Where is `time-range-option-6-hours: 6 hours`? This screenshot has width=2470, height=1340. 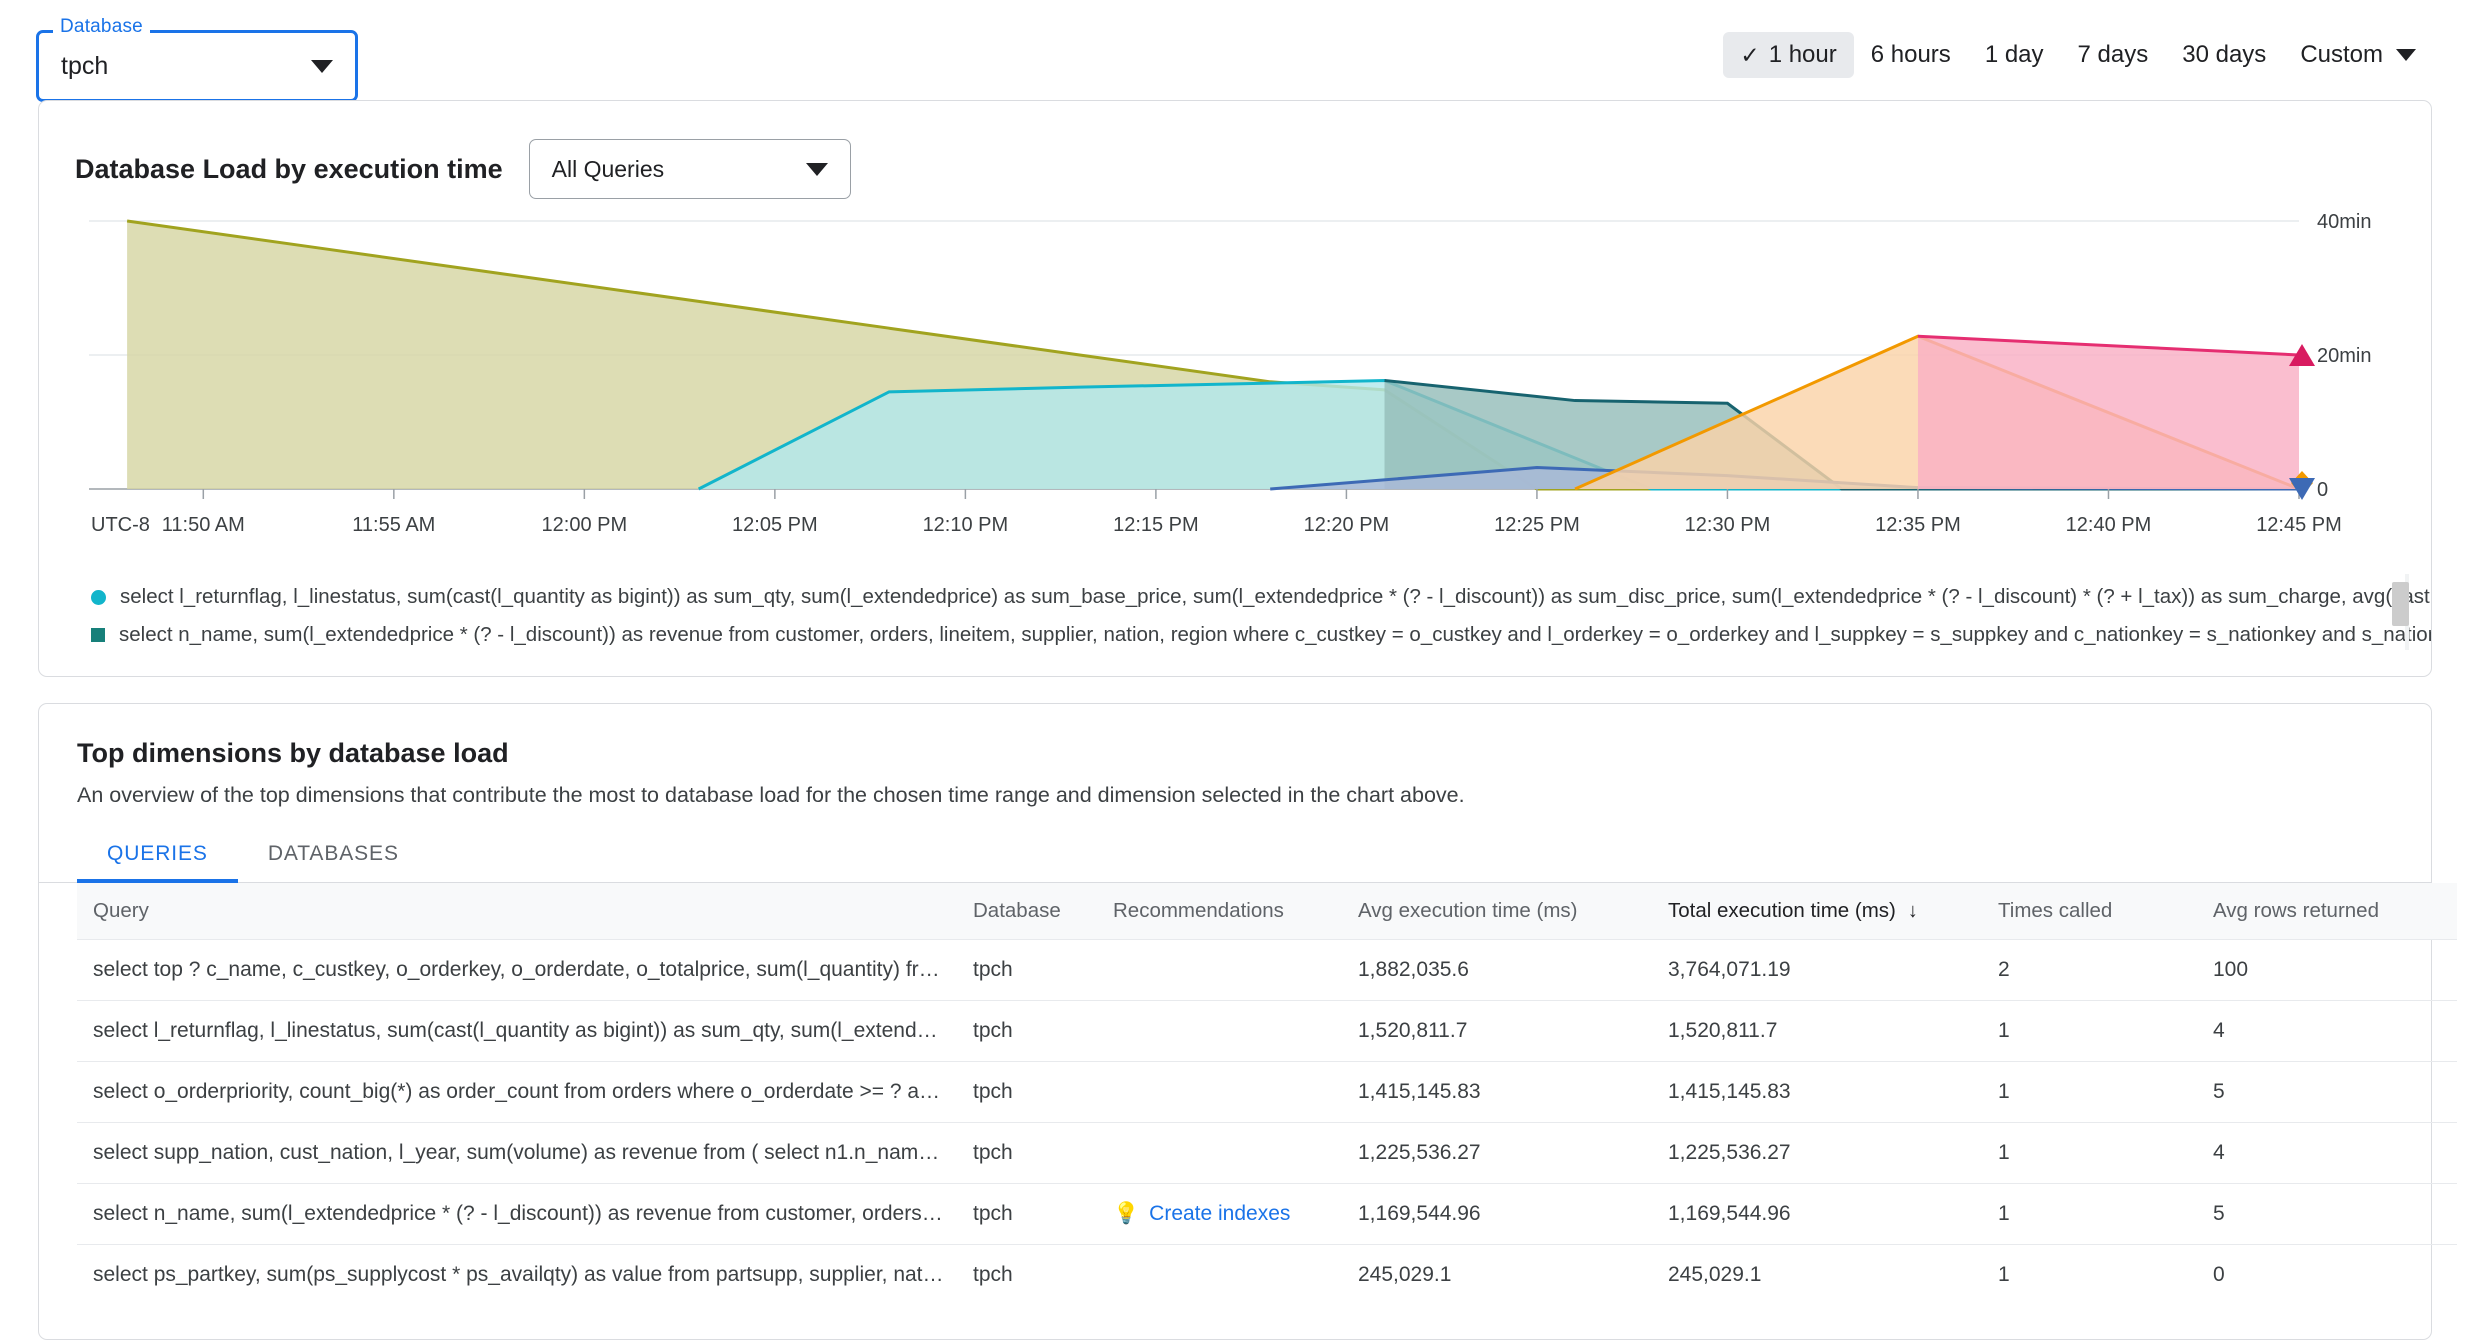
time-range-option-6-hours: 6 hours is located at coordinates (1911, 55).